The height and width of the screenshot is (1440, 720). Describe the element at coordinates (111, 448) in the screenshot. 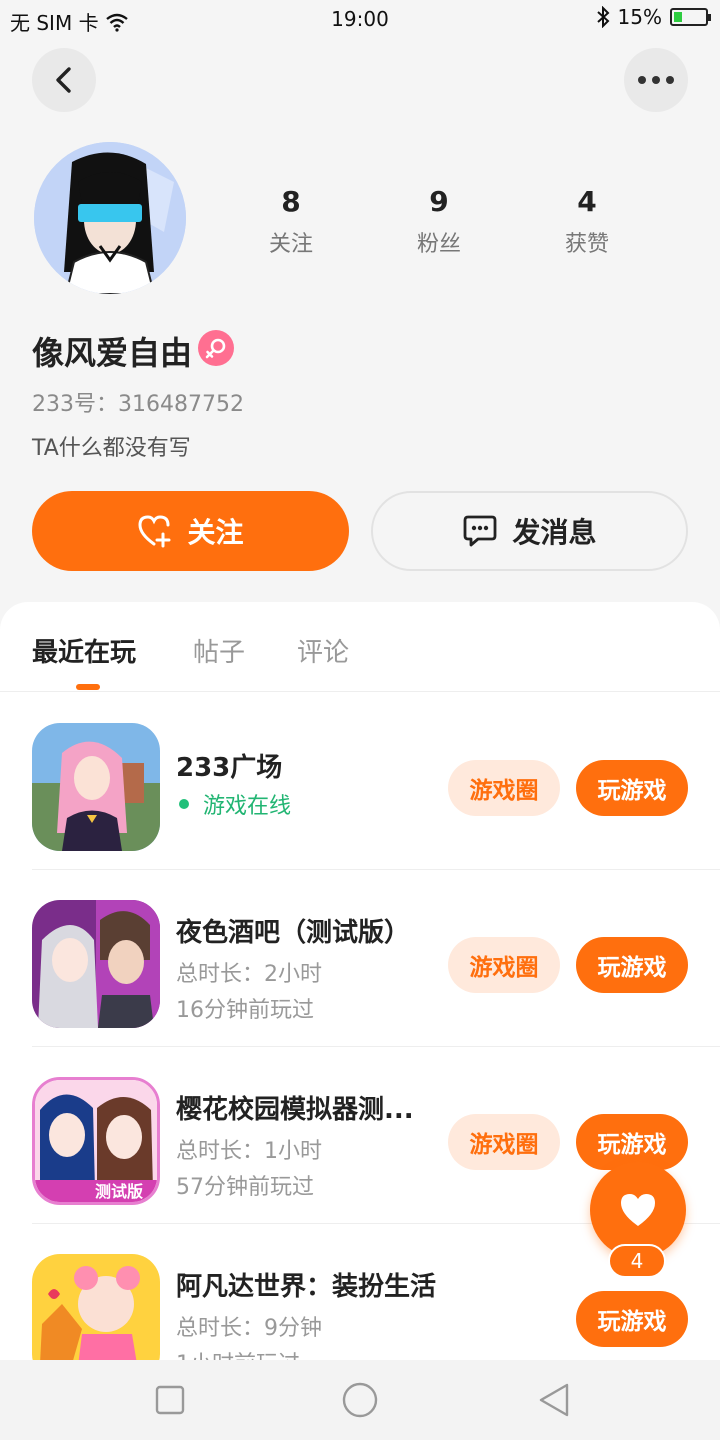

I see `bio: TA什么都没有写` at that location.